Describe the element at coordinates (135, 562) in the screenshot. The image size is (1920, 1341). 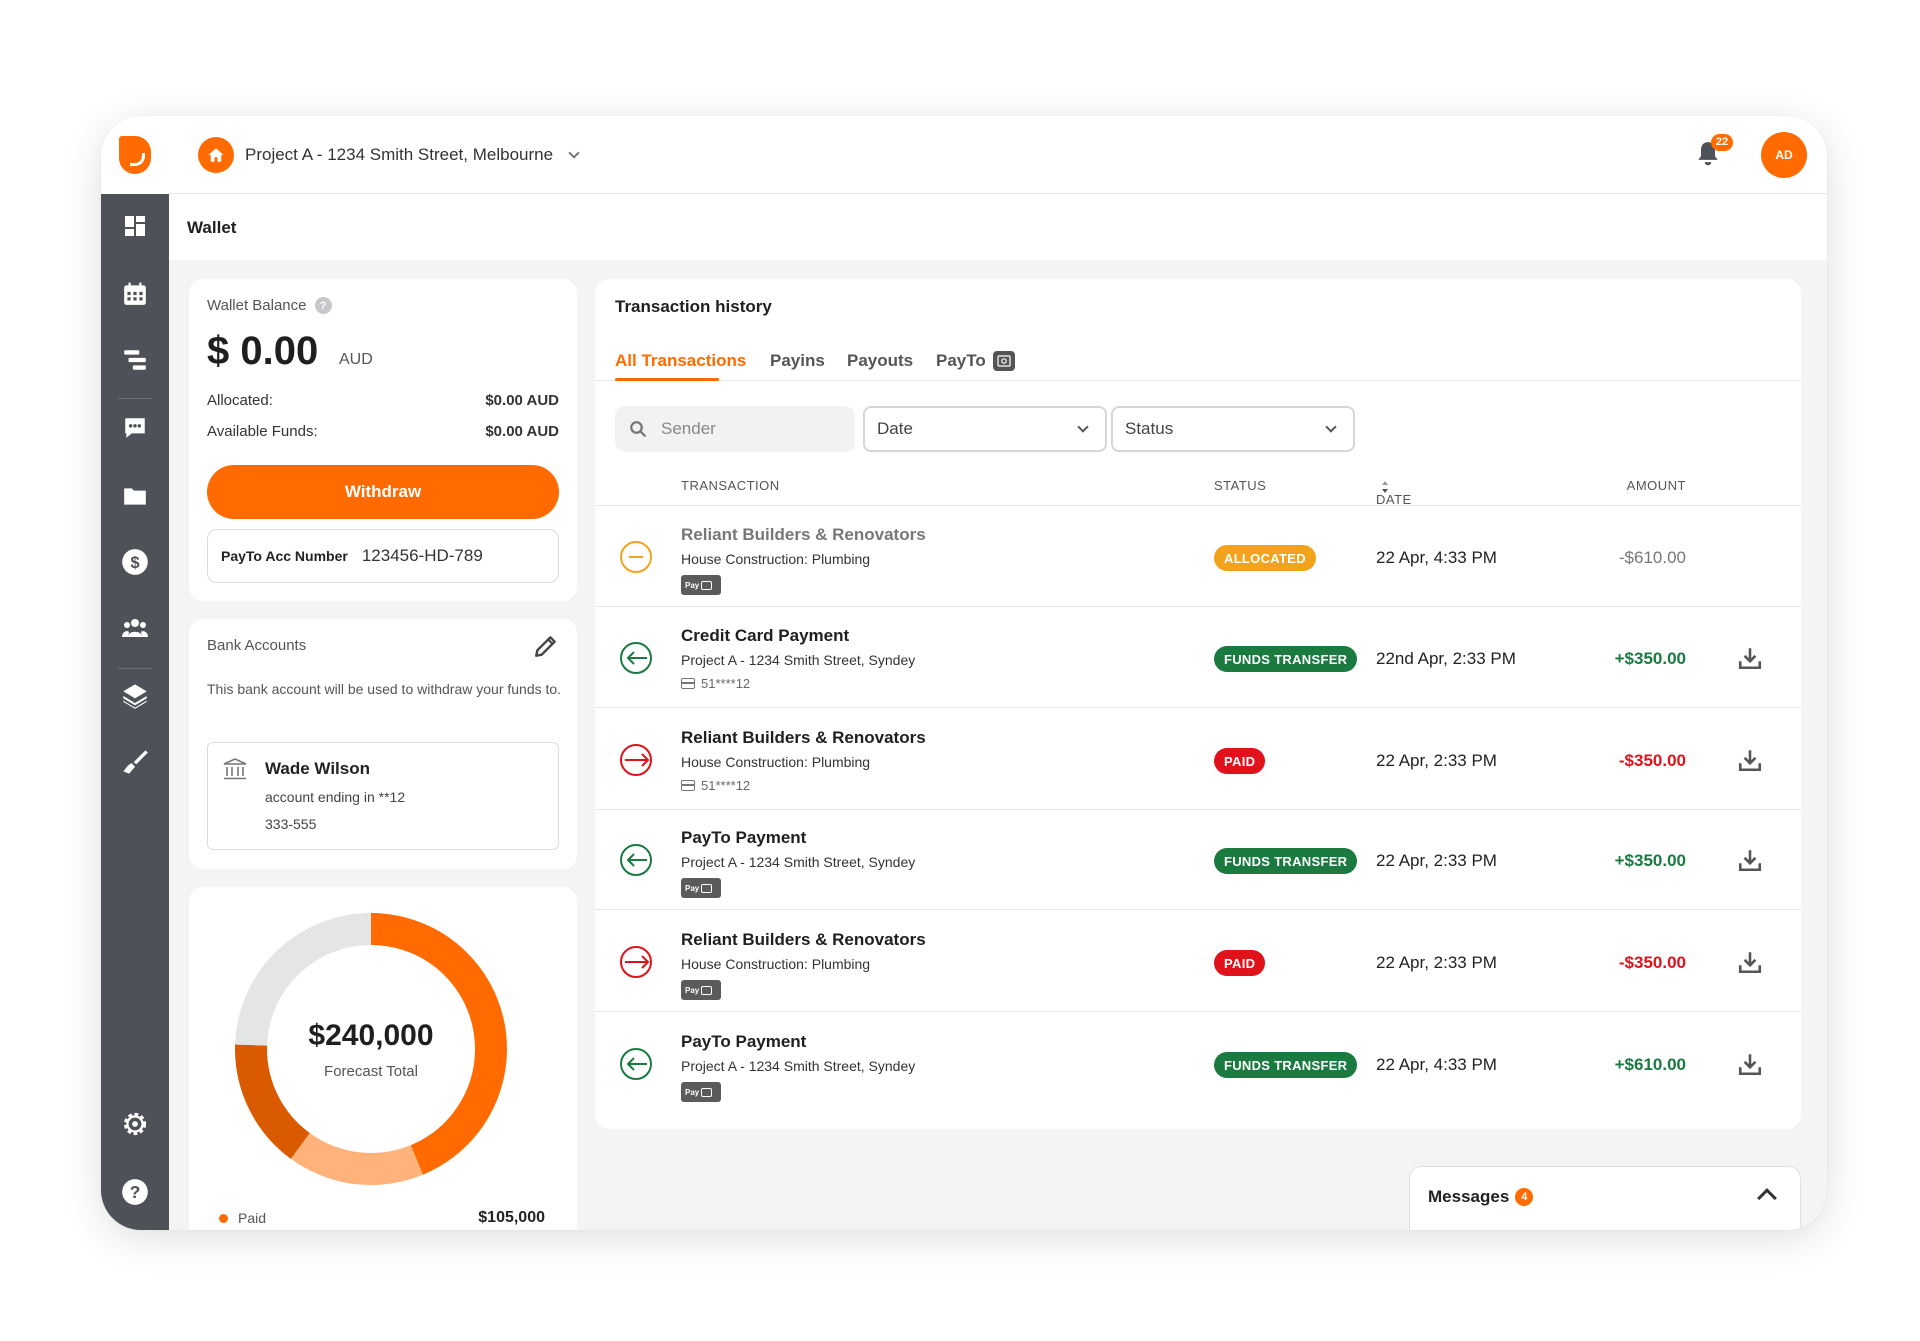
I see `dollar-icon: $` at that location.